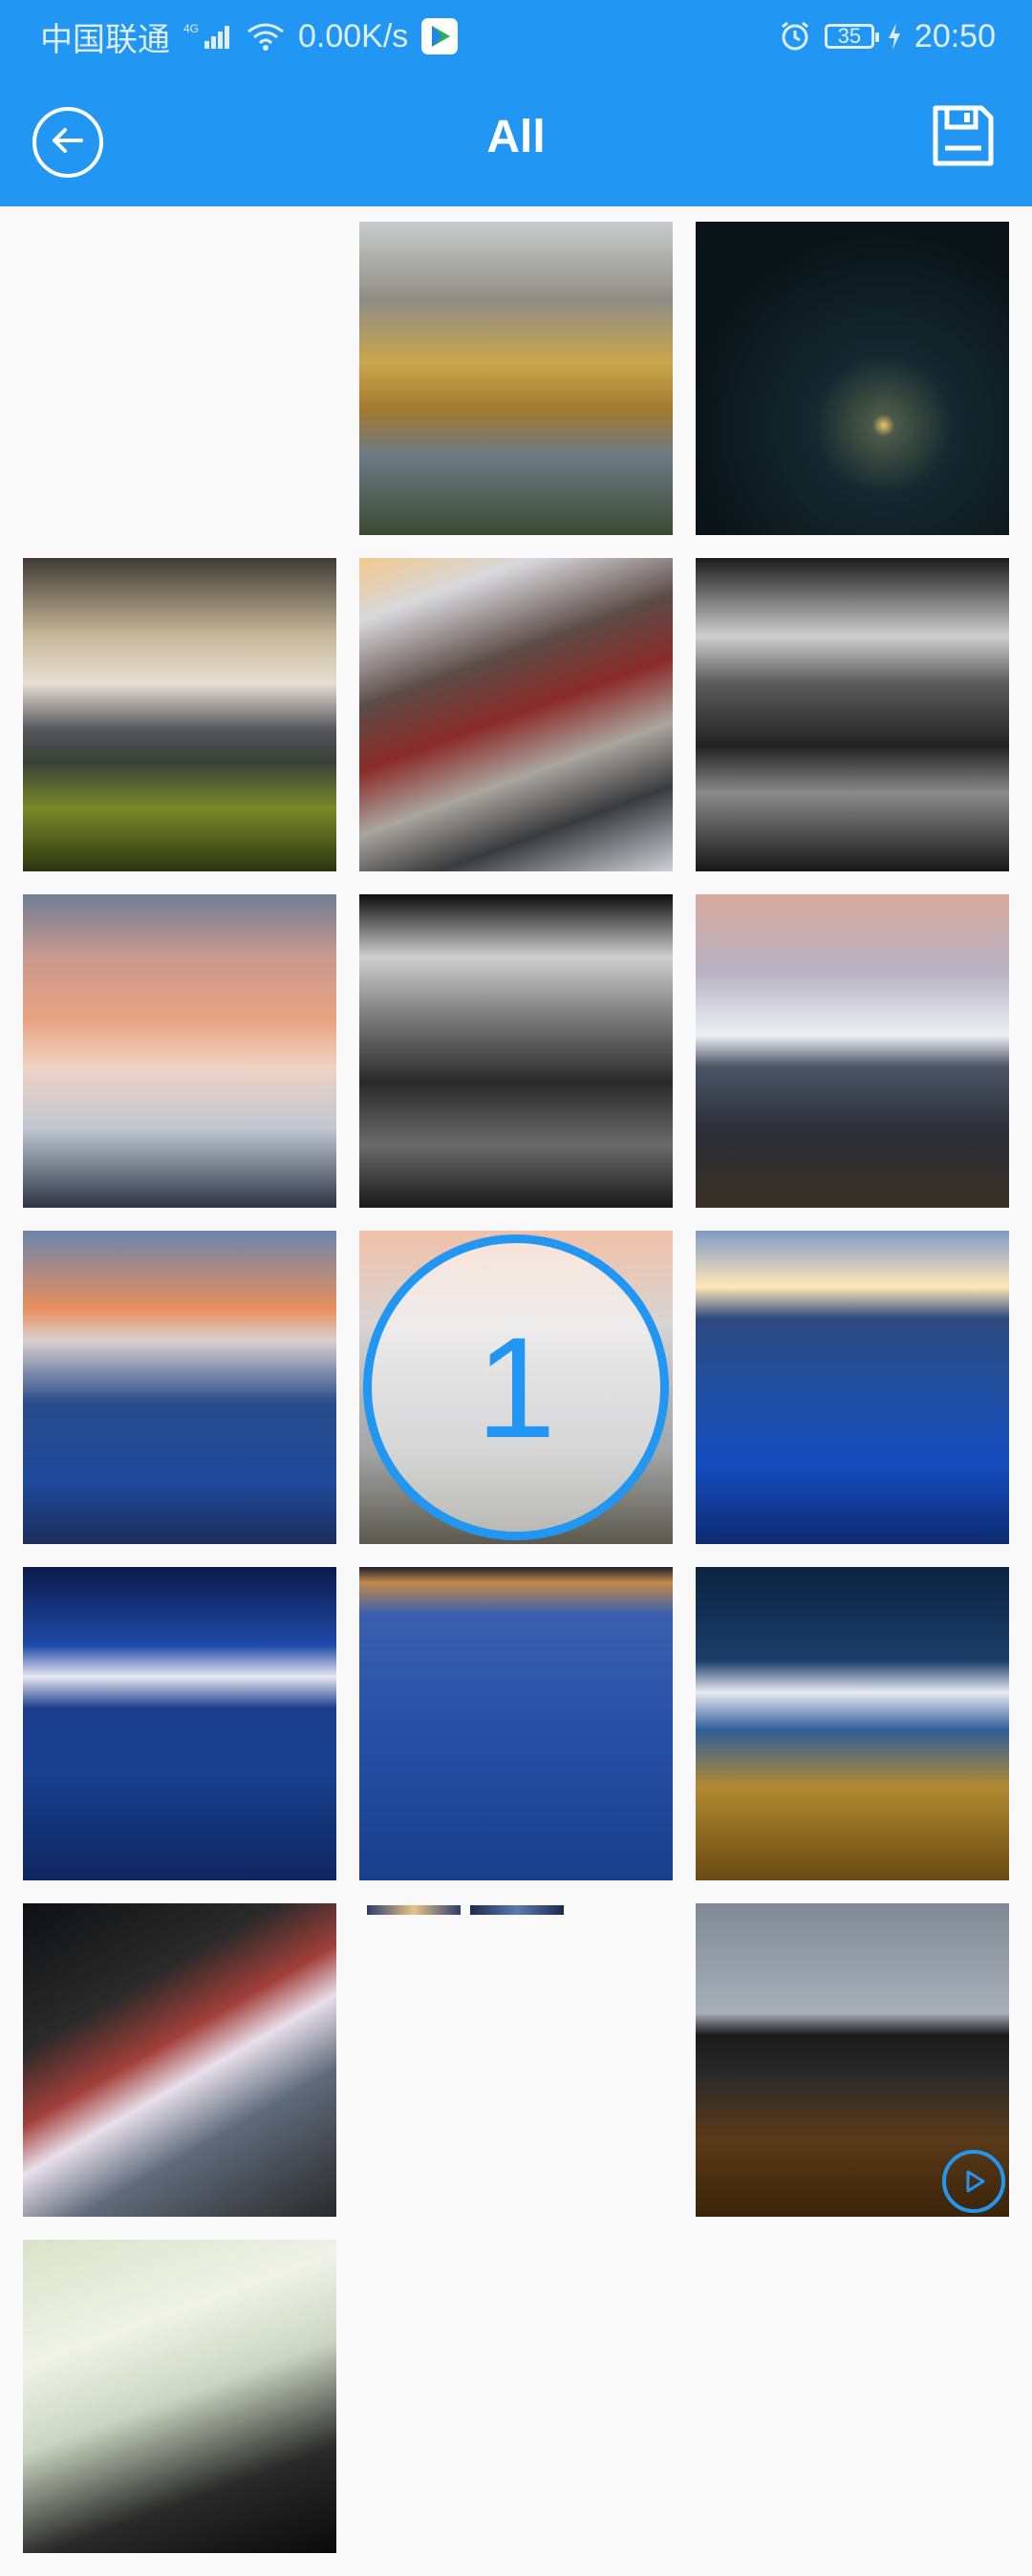 Image resolution: width=1032 pixels, height=2576 pixels. I want to click on video-app-icon, so click(440, 36).